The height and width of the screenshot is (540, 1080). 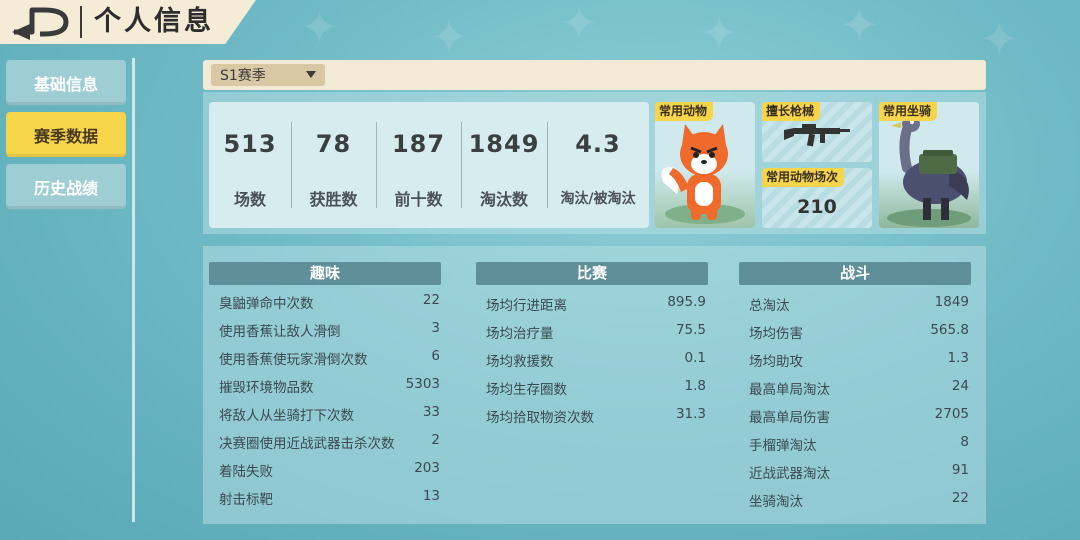 I want to click on stat-row-label: 使用香蕉使玩家滑倒次数, so click(x=293, y=360).